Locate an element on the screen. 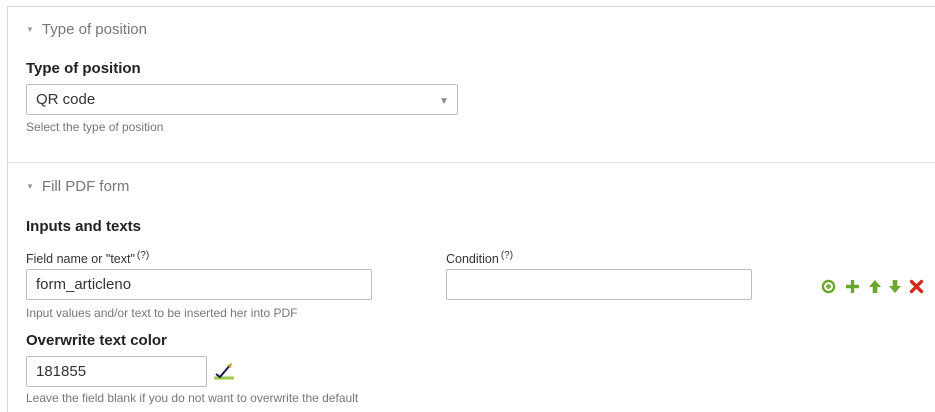 Image resolution: width=935 pixels, height=412 pixels. arrow-down-icon is located at coordinates (895, 286).